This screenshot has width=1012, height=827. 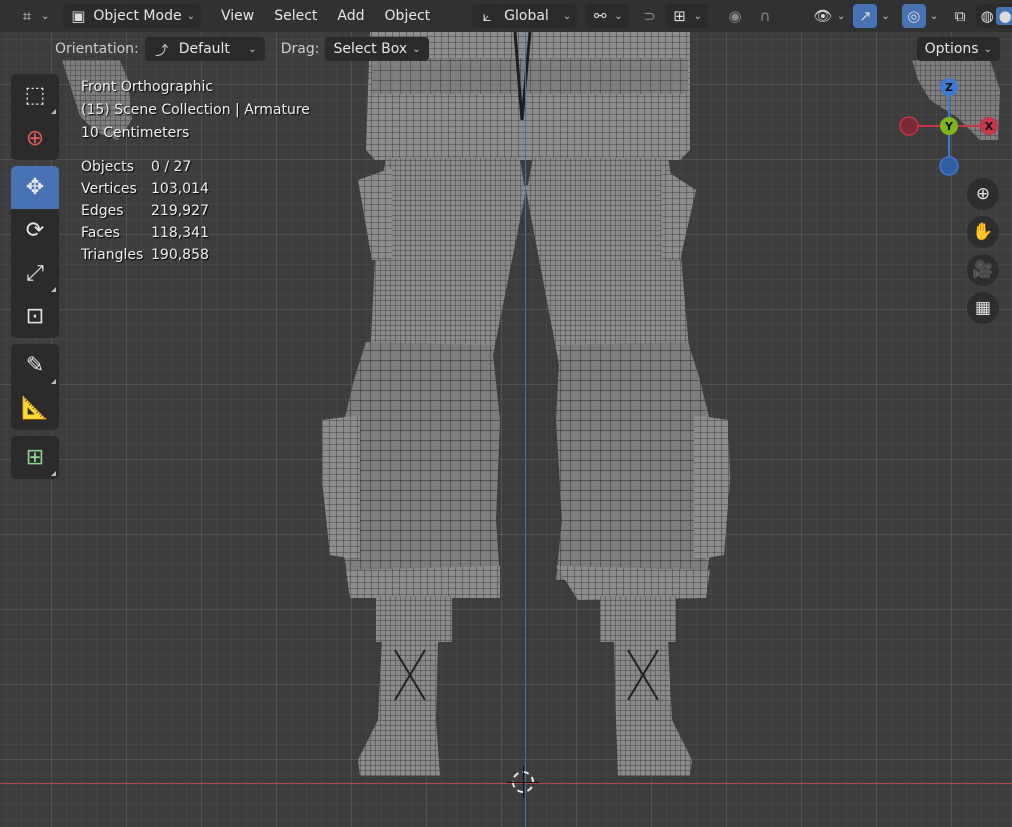 I want to click on editor-type-icon: ⌗, so click(x=27, y=16).